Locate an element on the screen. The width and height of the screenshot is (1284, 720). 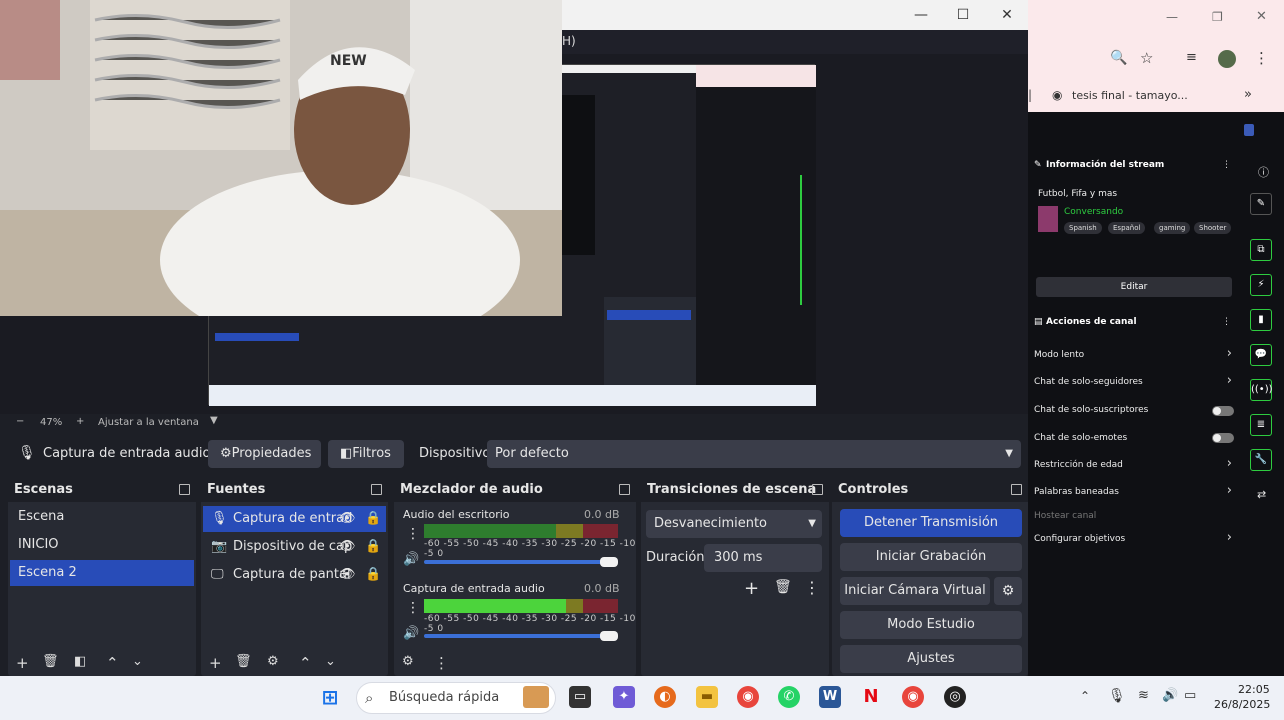
filter-icon: ◧ is located at coordinates (80, 661).